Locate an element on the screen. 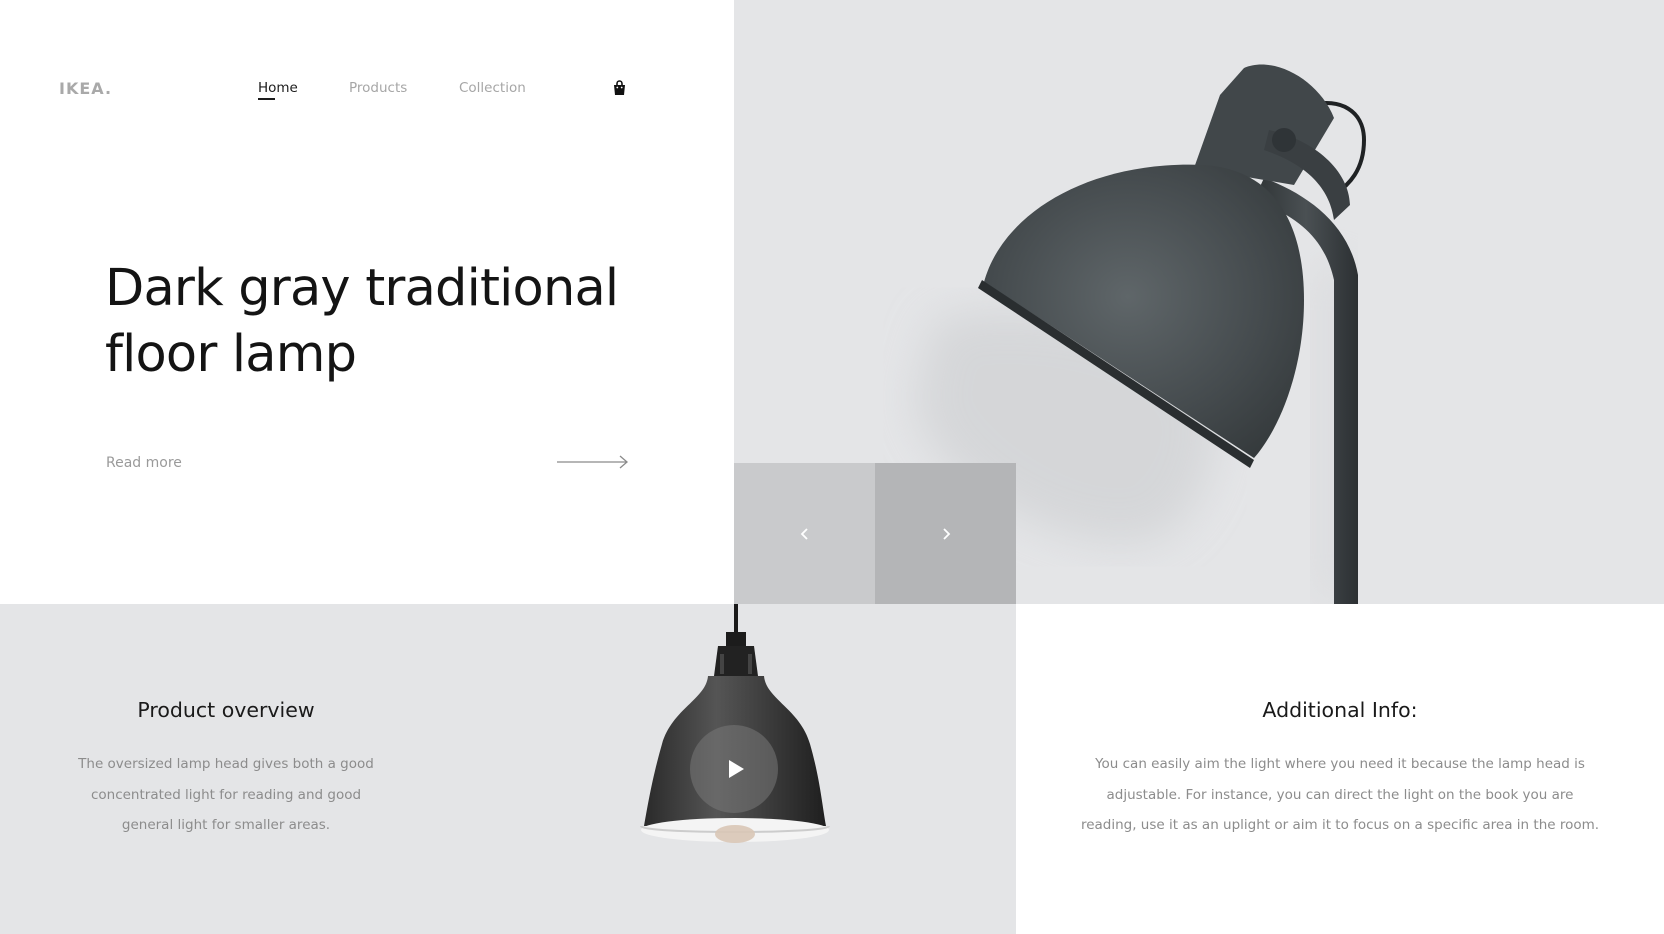 The image size is (1664, 934). title-line-2: floor lamp is located at coordinates (231, 354).